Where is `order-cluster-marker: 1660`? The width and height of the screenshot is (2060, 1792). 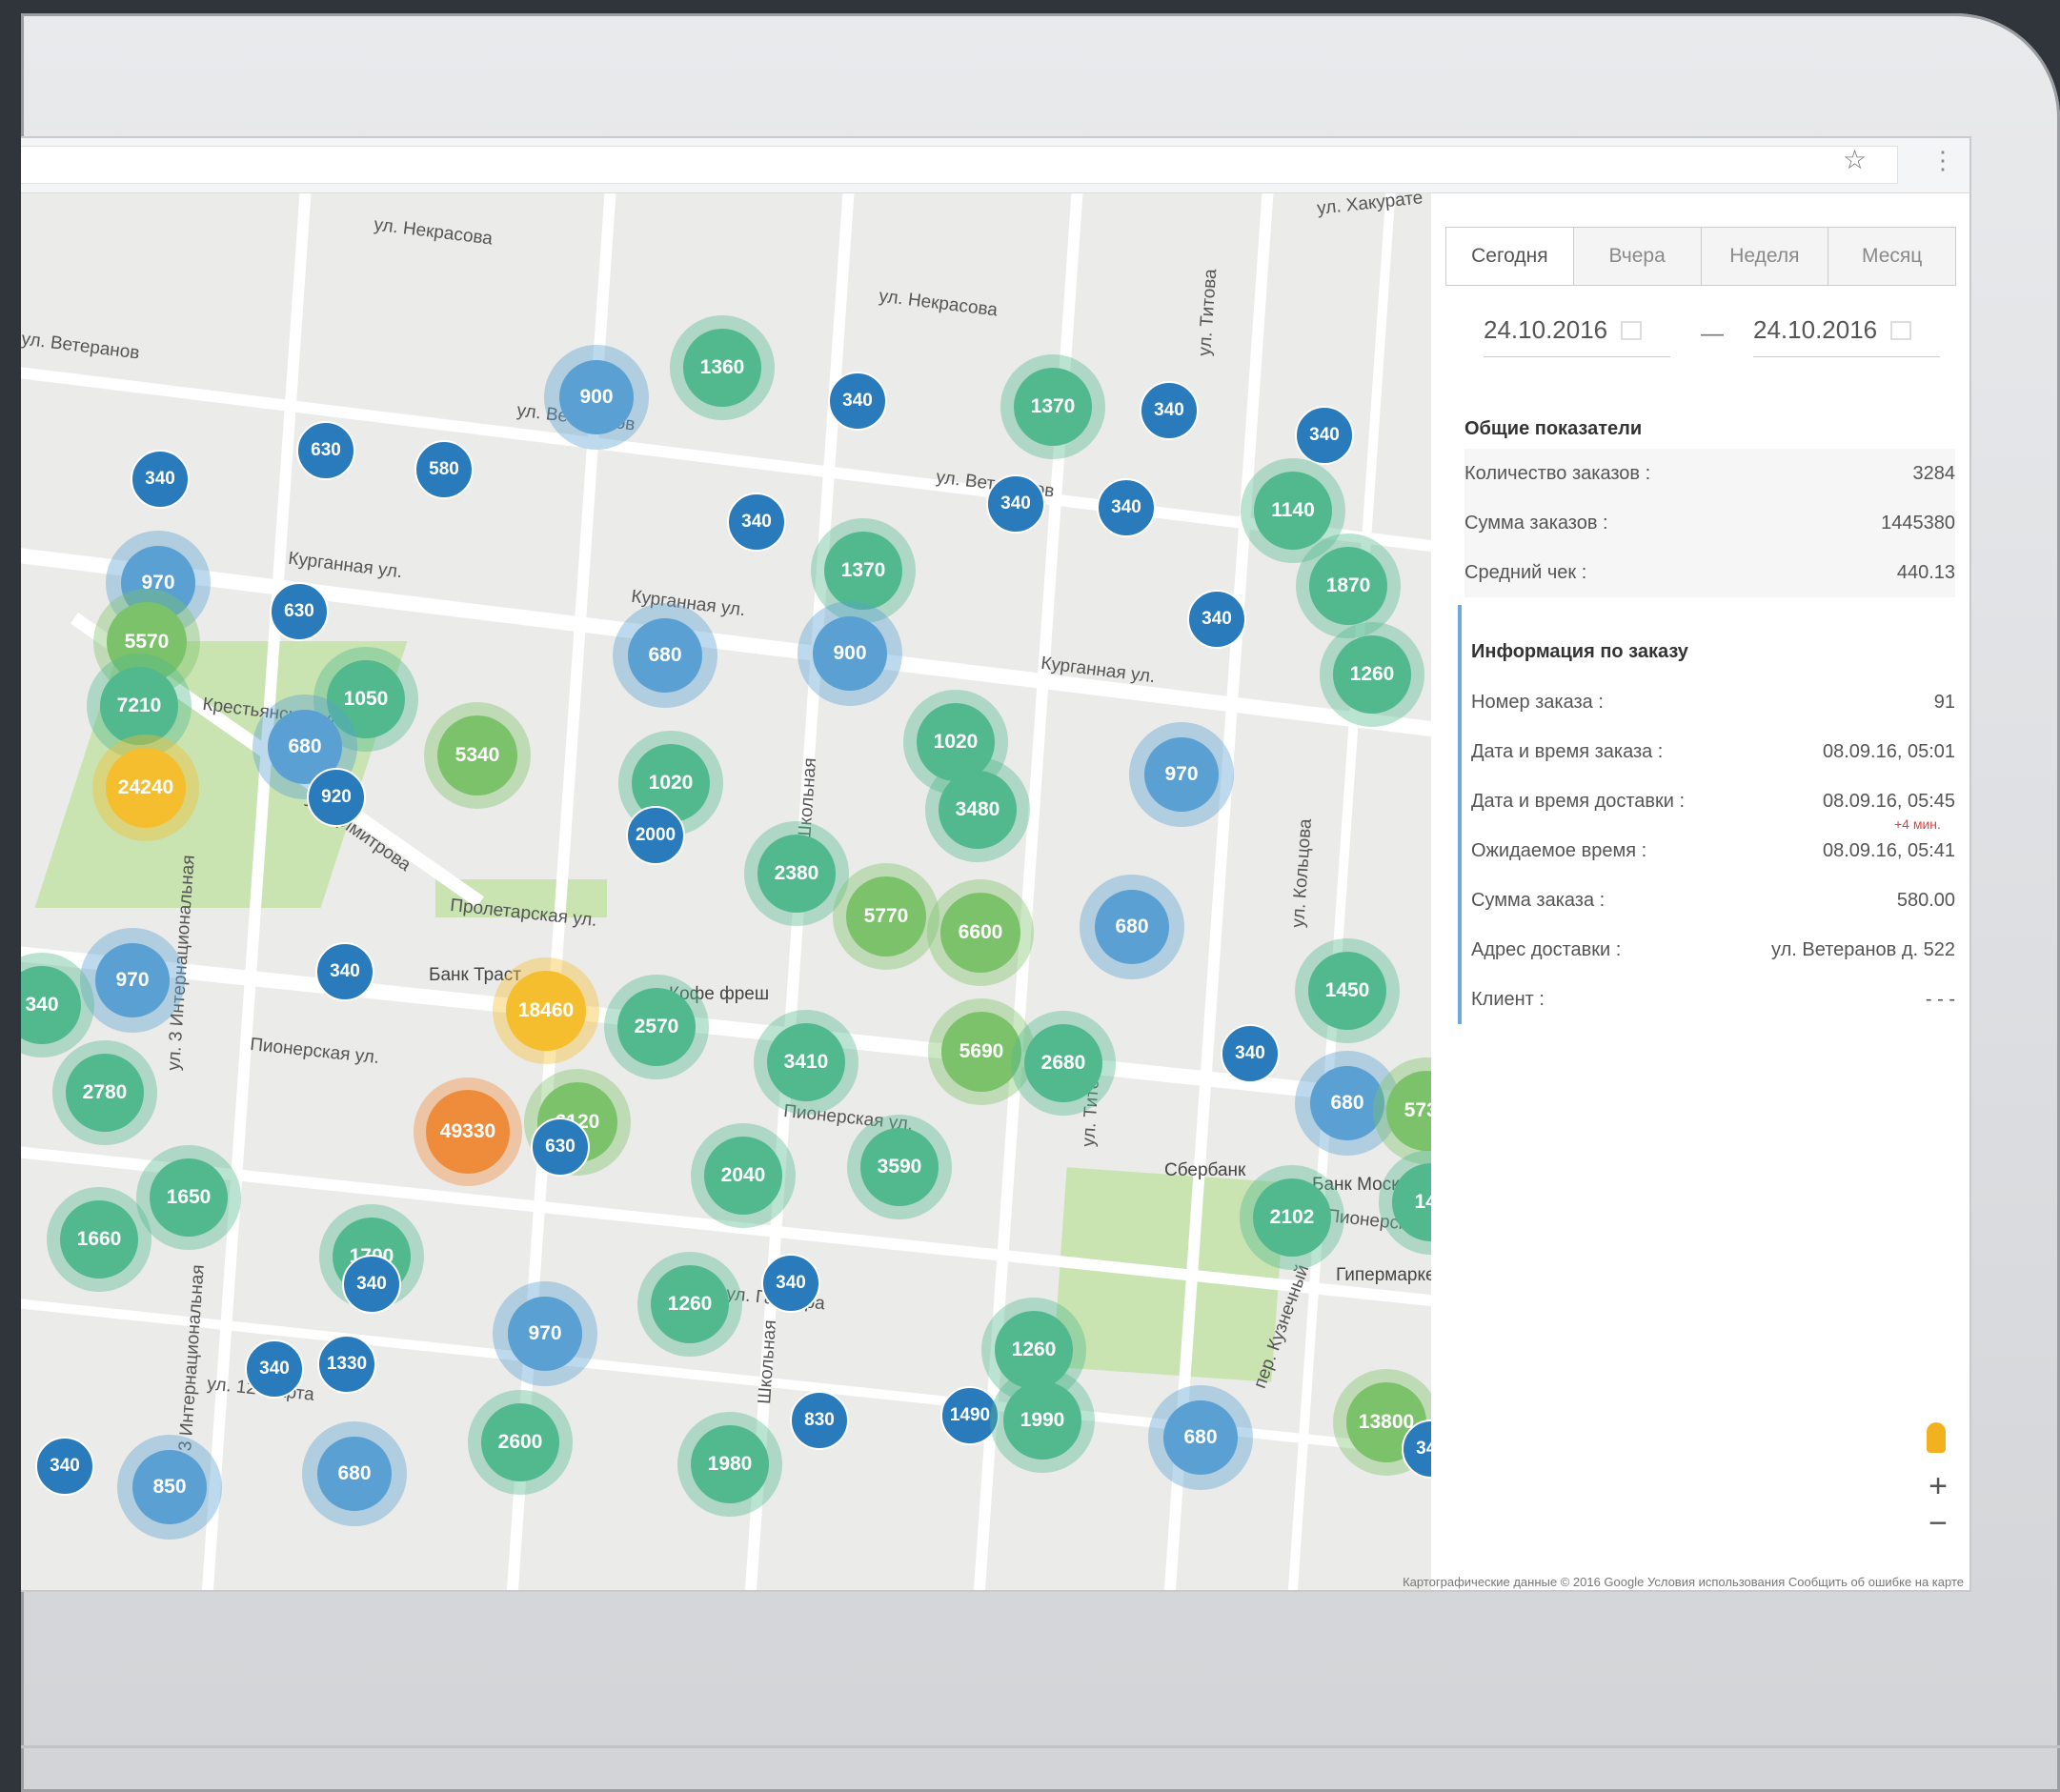 order-cluster-marker: 1660 is located at coordinates (99, 1239).